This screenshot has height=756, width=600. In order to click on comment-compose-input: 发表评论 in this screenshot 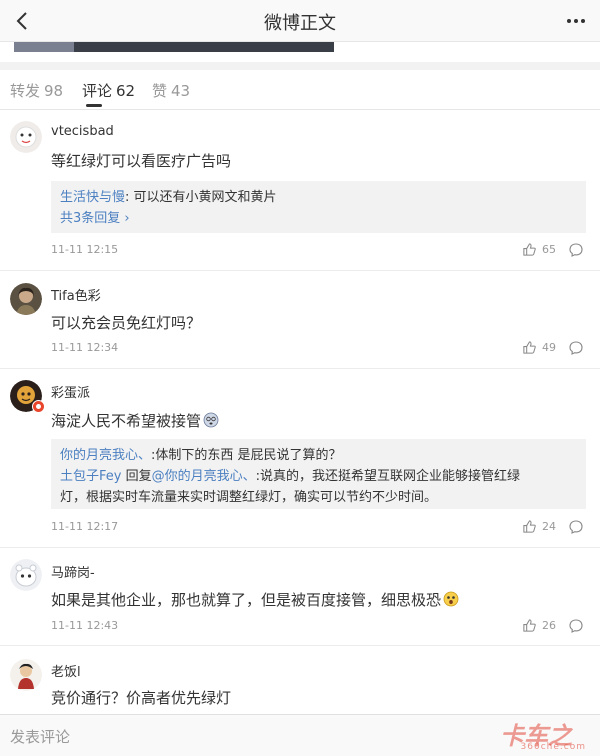, I will do `click(40, 736)`.